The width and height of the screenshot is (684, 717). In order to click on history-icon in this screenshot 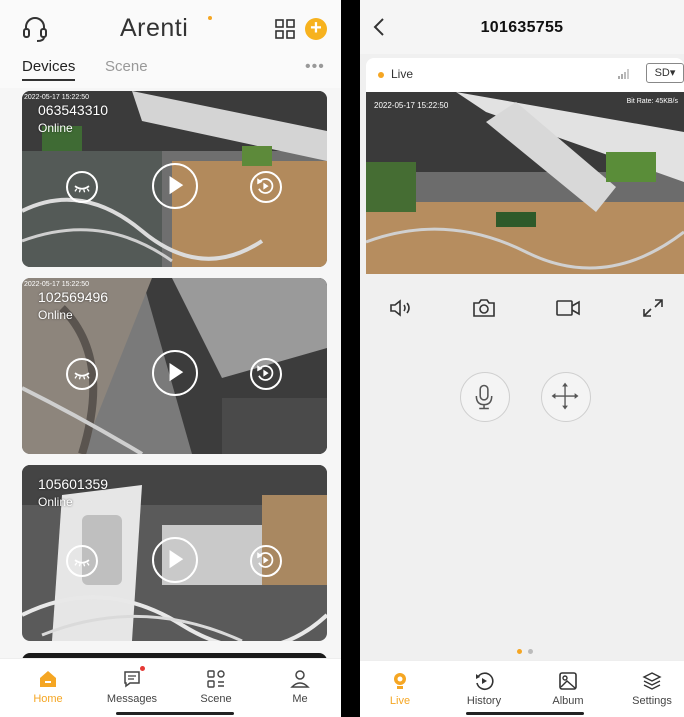, I will do `click(485, 681)`.